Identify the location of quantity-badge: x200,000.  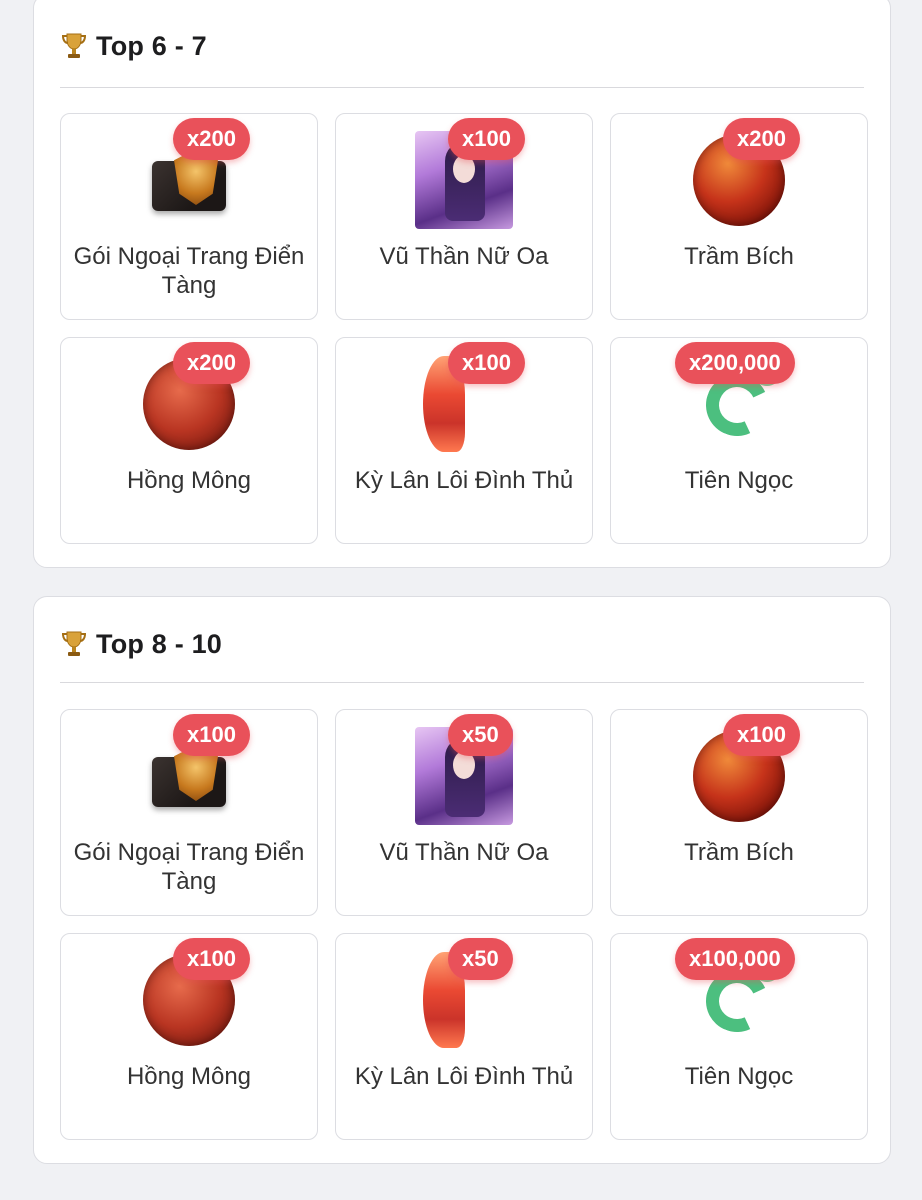
(735, 363).